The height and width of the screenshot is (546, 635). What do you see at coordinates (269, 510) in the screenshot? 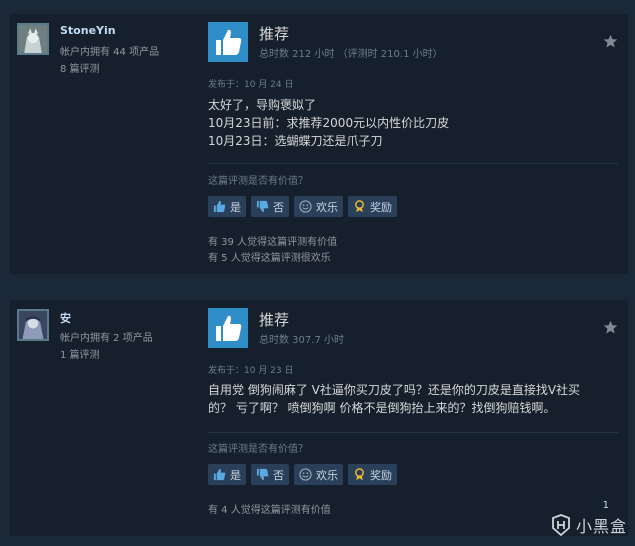
I see `helpful-count: 有 4 人觉得这篇评测有价值` at bounding box center [269, 510].